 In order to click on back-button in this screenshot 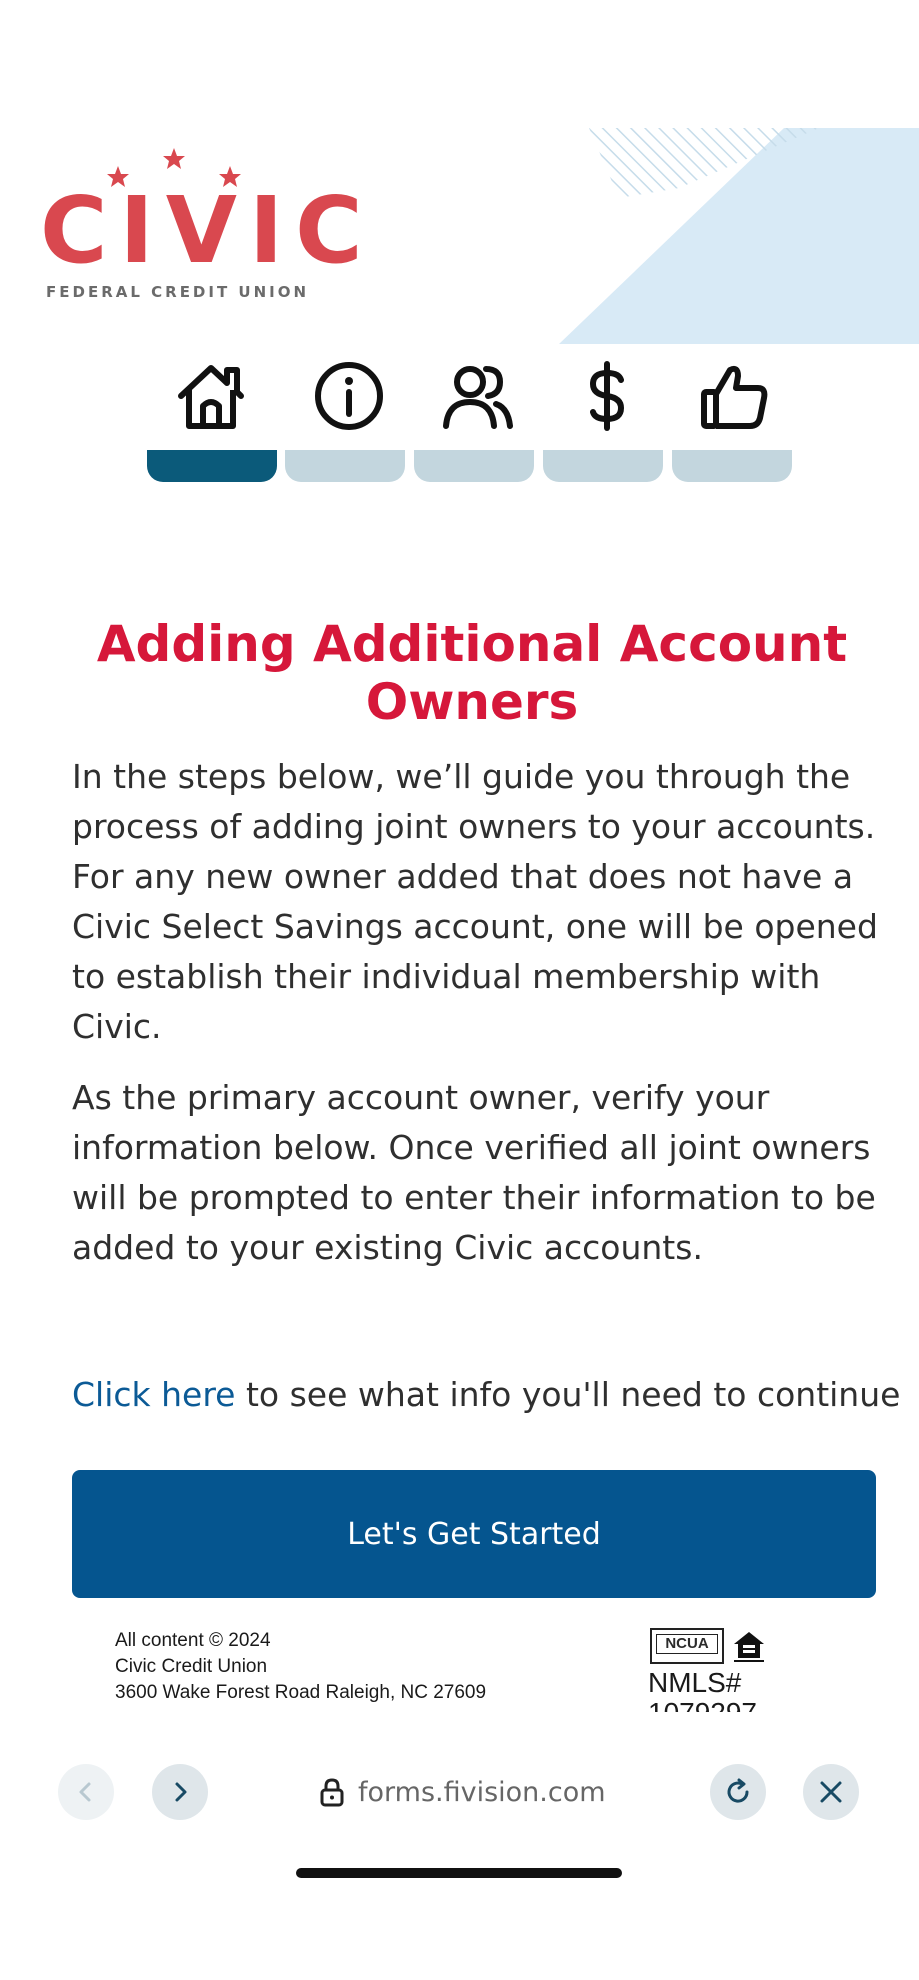, I will do `click(86, 1792)`.